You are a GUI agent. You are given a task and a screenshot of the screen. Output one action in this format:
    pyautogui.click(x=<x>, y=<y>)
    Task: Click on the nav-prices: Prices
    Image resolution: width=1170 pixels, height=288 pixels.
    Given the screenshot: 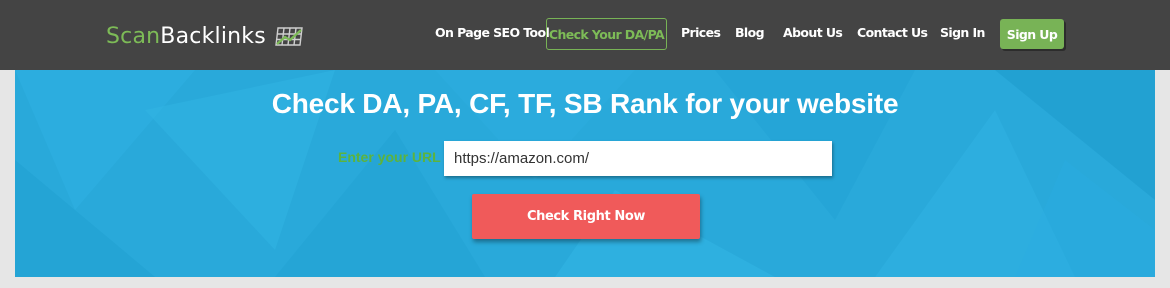 What is the action you would take?
    pyautogui.click(x=701, y=32)
    